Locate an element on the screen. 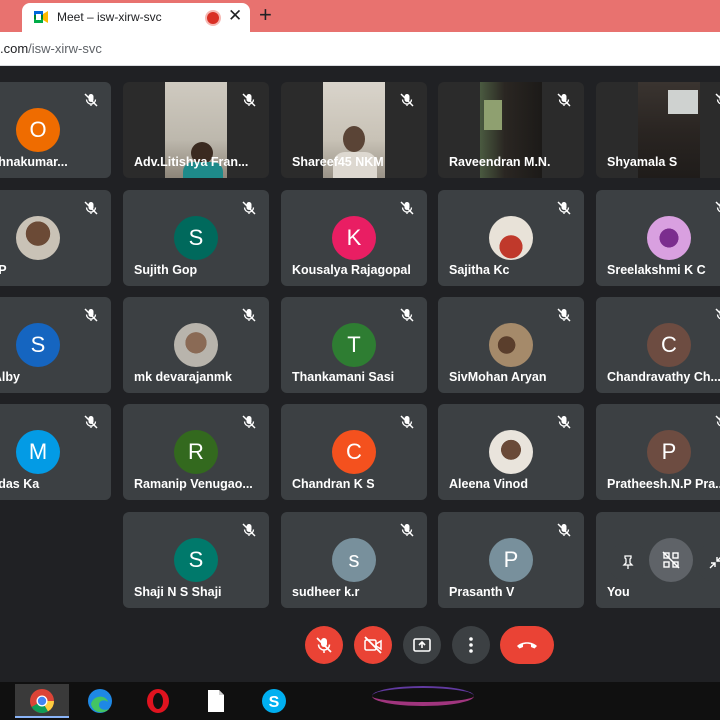 This screenshot has height=720, width=720. participant-name: Sajitha Kc is located at coordinates (479, 270).